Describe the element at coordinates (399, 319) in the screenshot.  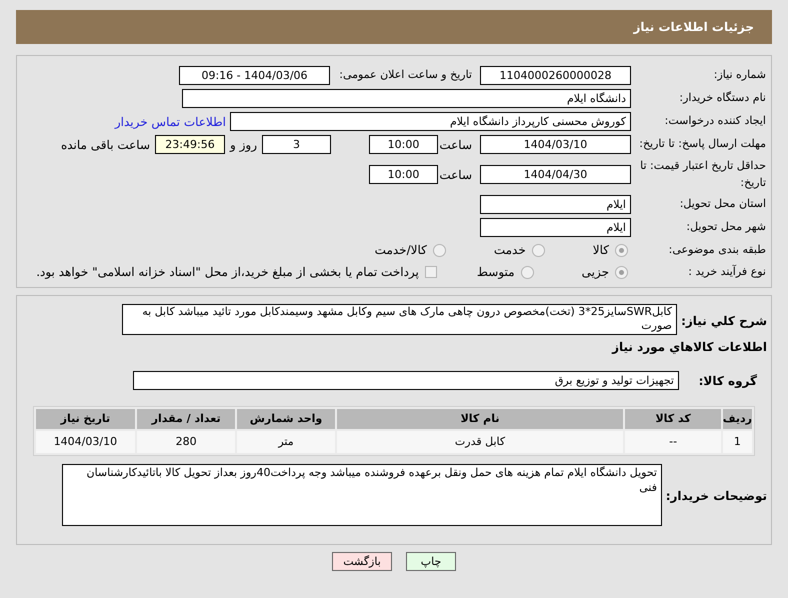
I see `description-field: کابلSWRسایز25*3 (تخت)مخصوص درون چاهی مارک های سیم وکابل مشهد وسیمندکابل مورد تائید میباشد کابل به صورت` at that location.